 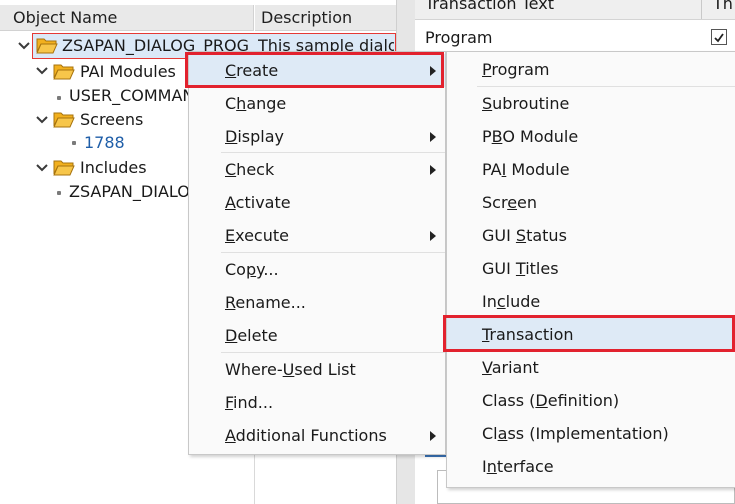 I want to click on menu-item-additional-functions: Additional Functions, so click(x=317, y=435).